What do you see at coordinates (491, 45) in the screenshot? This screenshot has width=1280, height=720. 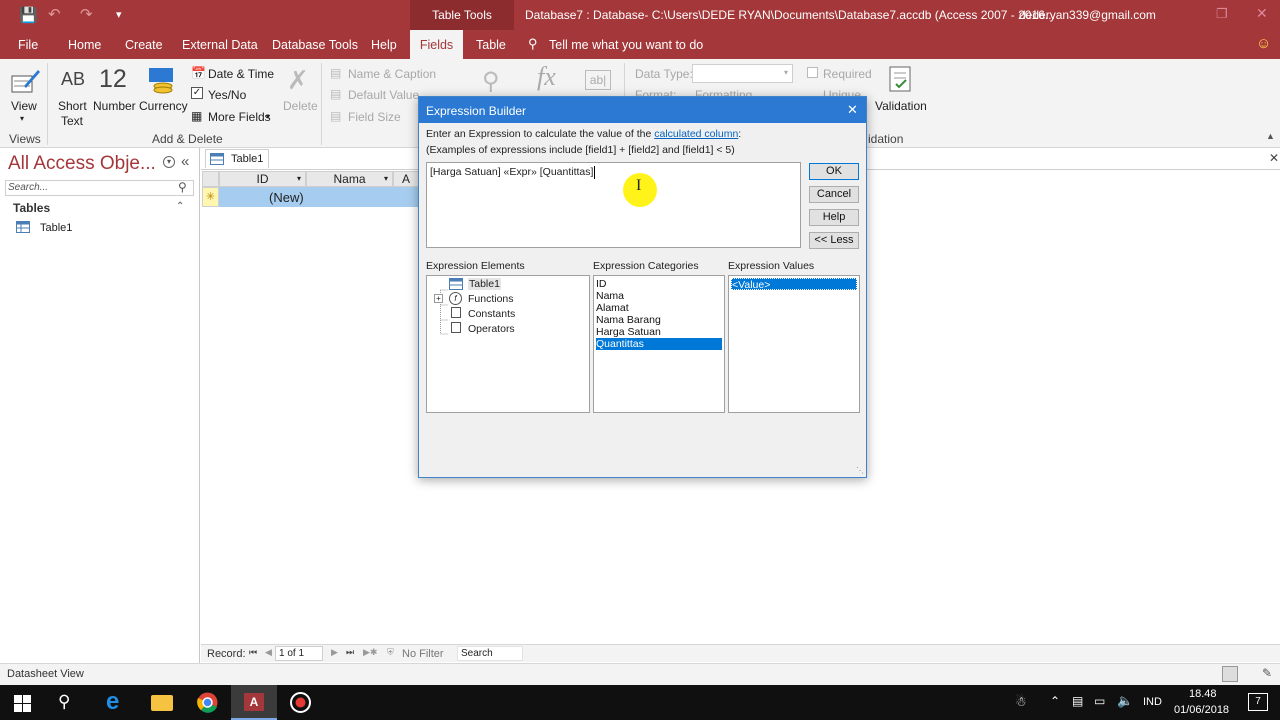 I see `tab-table: Table` at bounding box center [491, 45].